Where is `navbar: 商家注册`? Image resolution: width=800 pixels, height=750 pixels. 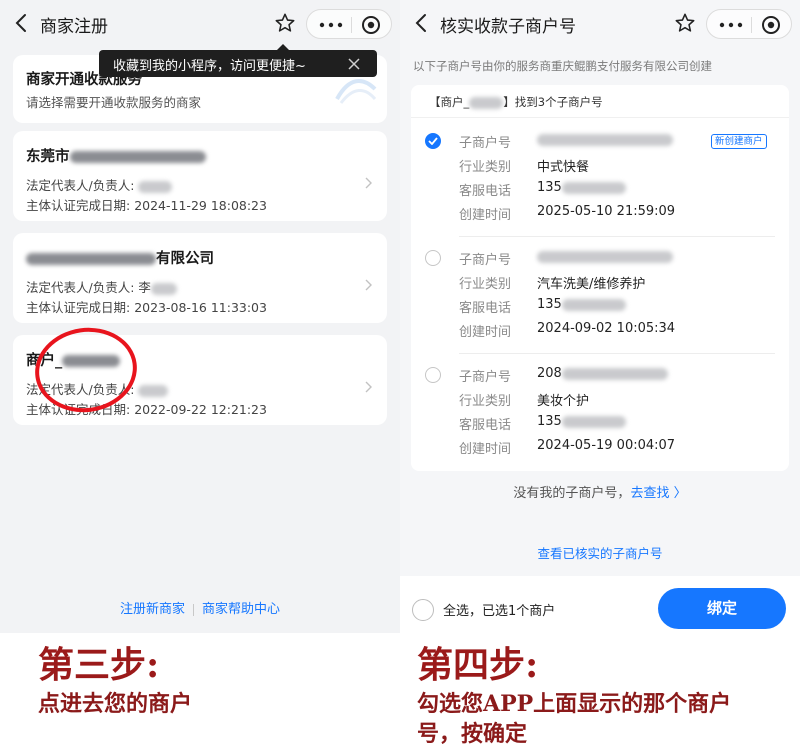 navbar: 商家注册 is located at coordinates (200, 23).